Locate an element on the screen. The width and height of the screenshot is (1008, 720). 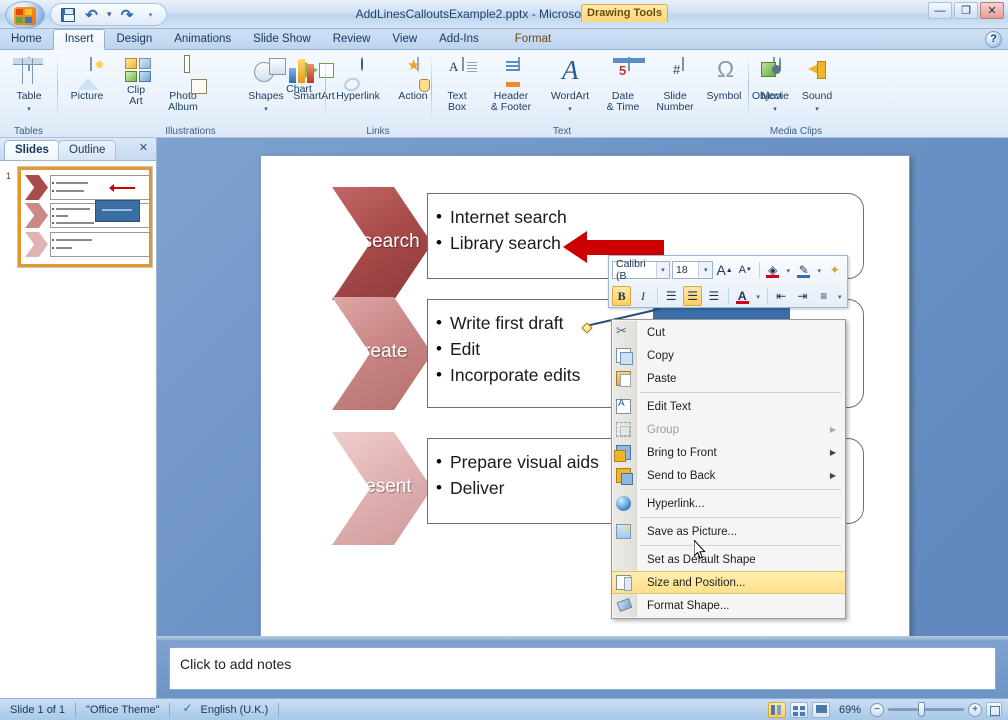
font-color-button: A is located at coordinates (742, 296).